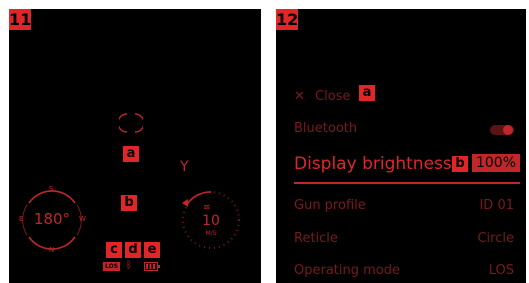  What do you see at coordinates (82, 219) in the screenshot?
I see `compass-west: W` at bounding box center [82, 219].